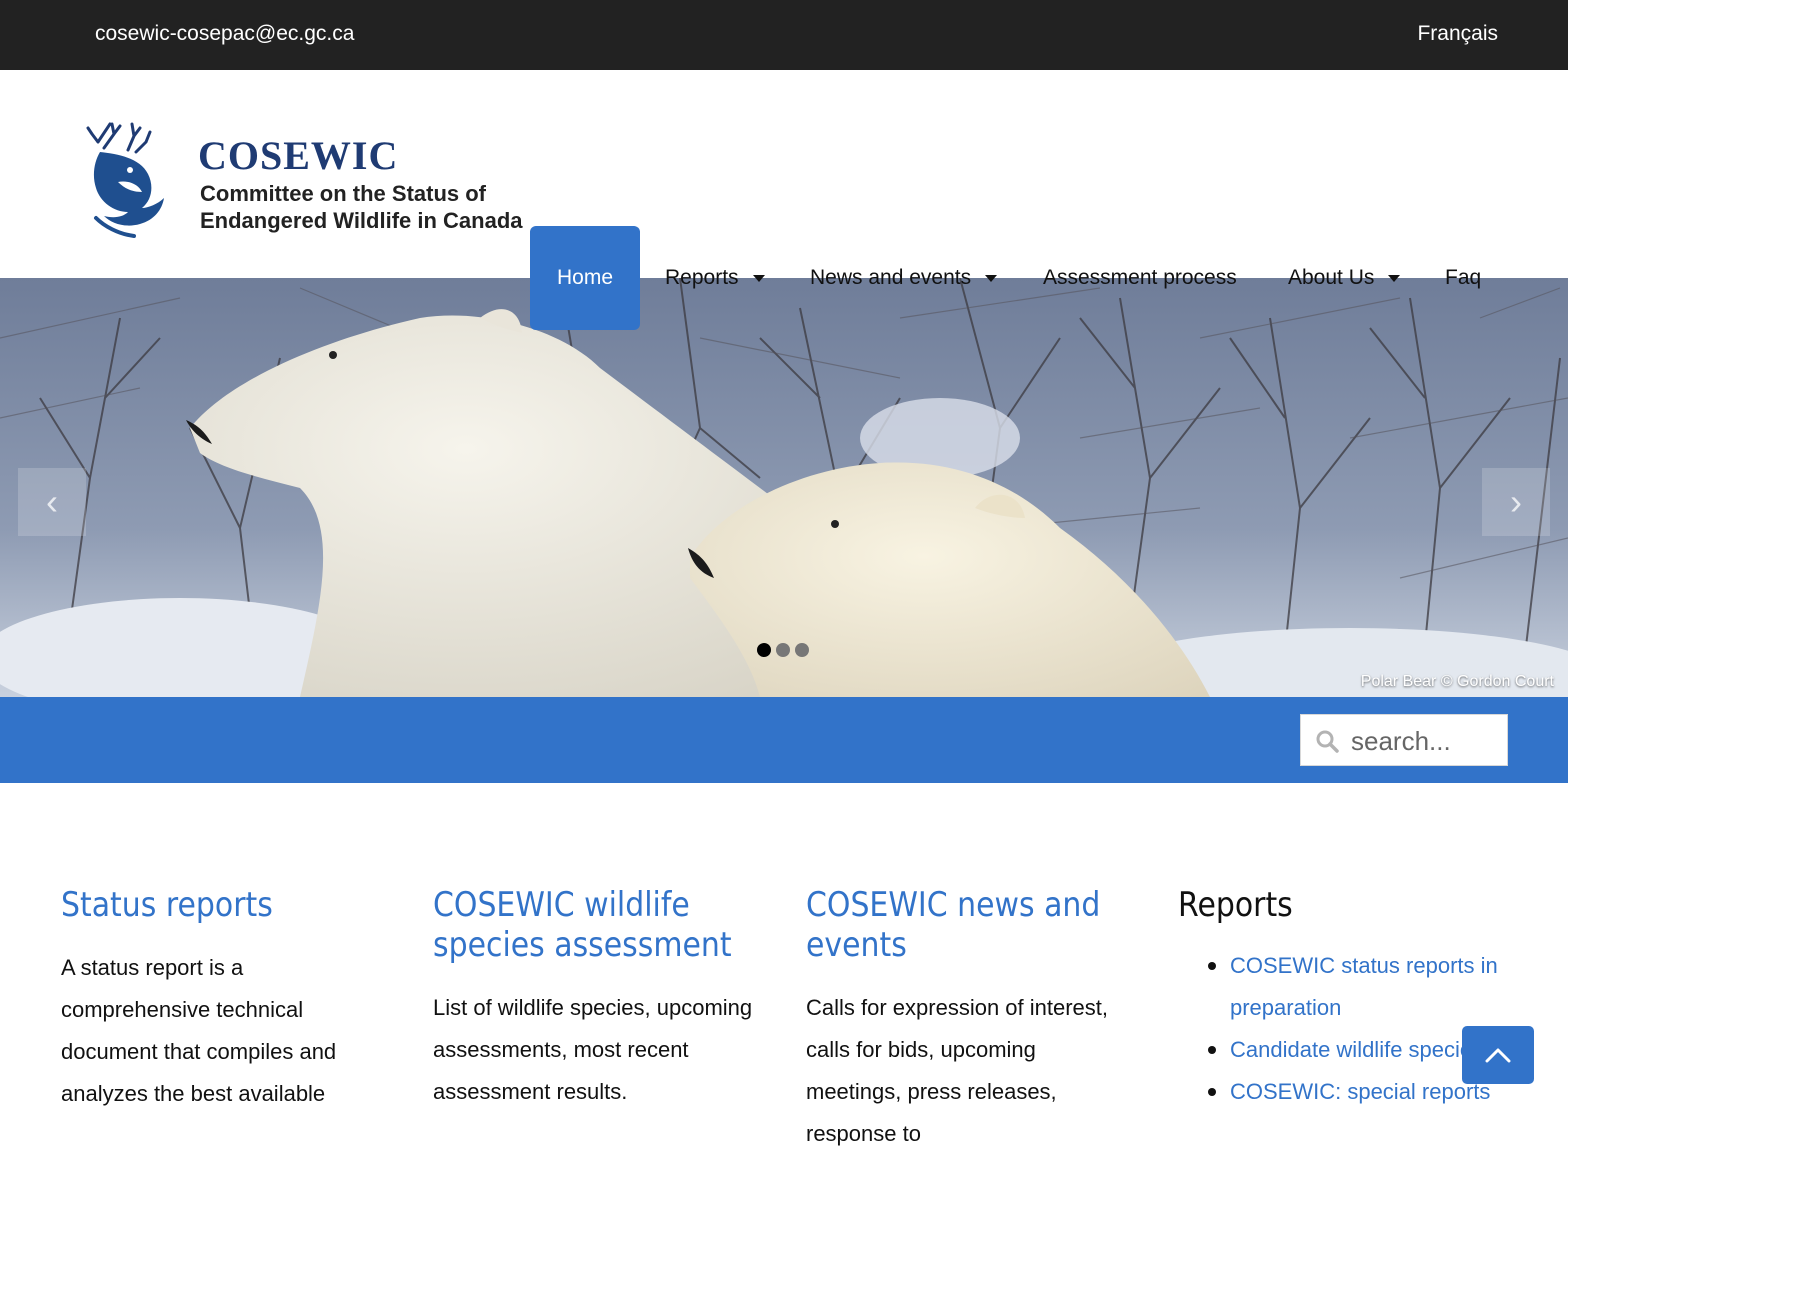 This screenshot has width=1816, height=1296. Describe the element at coordinates (1358, 987) in the screenshot. I see `reports-link-in-preparation: COSEWIC status reports in preparation` at that location.